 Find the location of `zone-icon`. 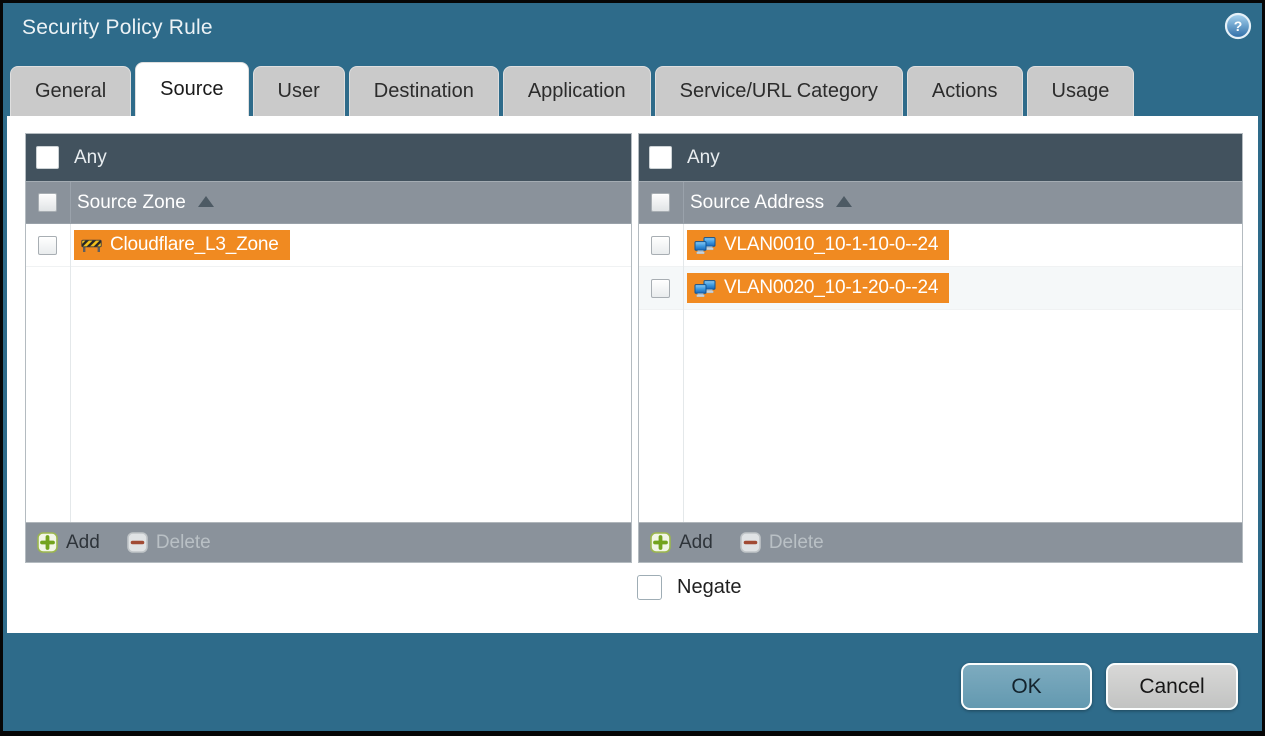

zone-icon is located at coordinates (91, 245).